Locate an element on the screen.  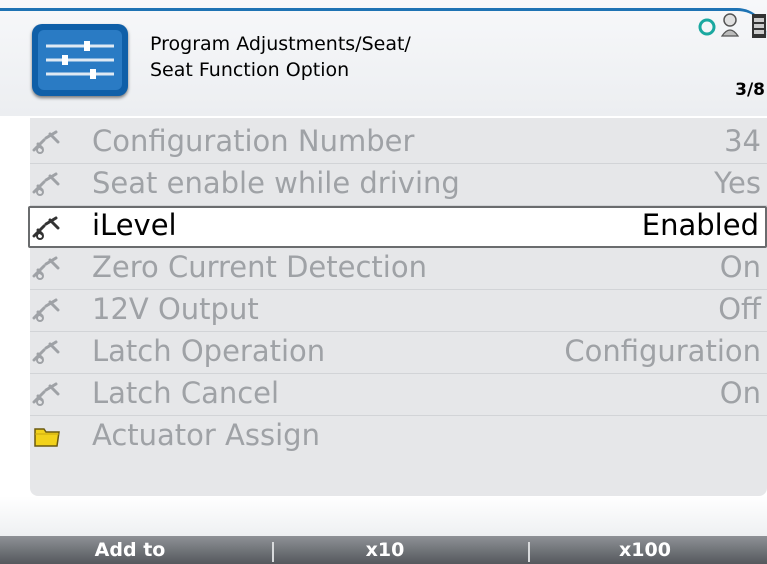
page-counter: 3/8 is located at coordinates (750, 90).